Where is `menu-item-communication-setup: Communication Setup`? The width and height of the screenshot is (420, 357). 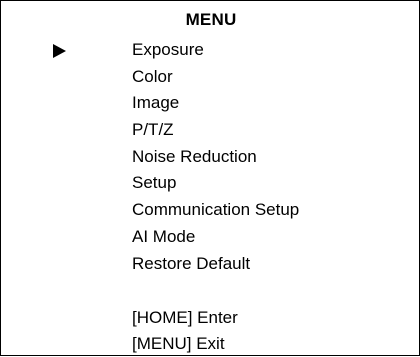 menu-item-communication-setup: Communication Setup is located at coordinates (215, 210).